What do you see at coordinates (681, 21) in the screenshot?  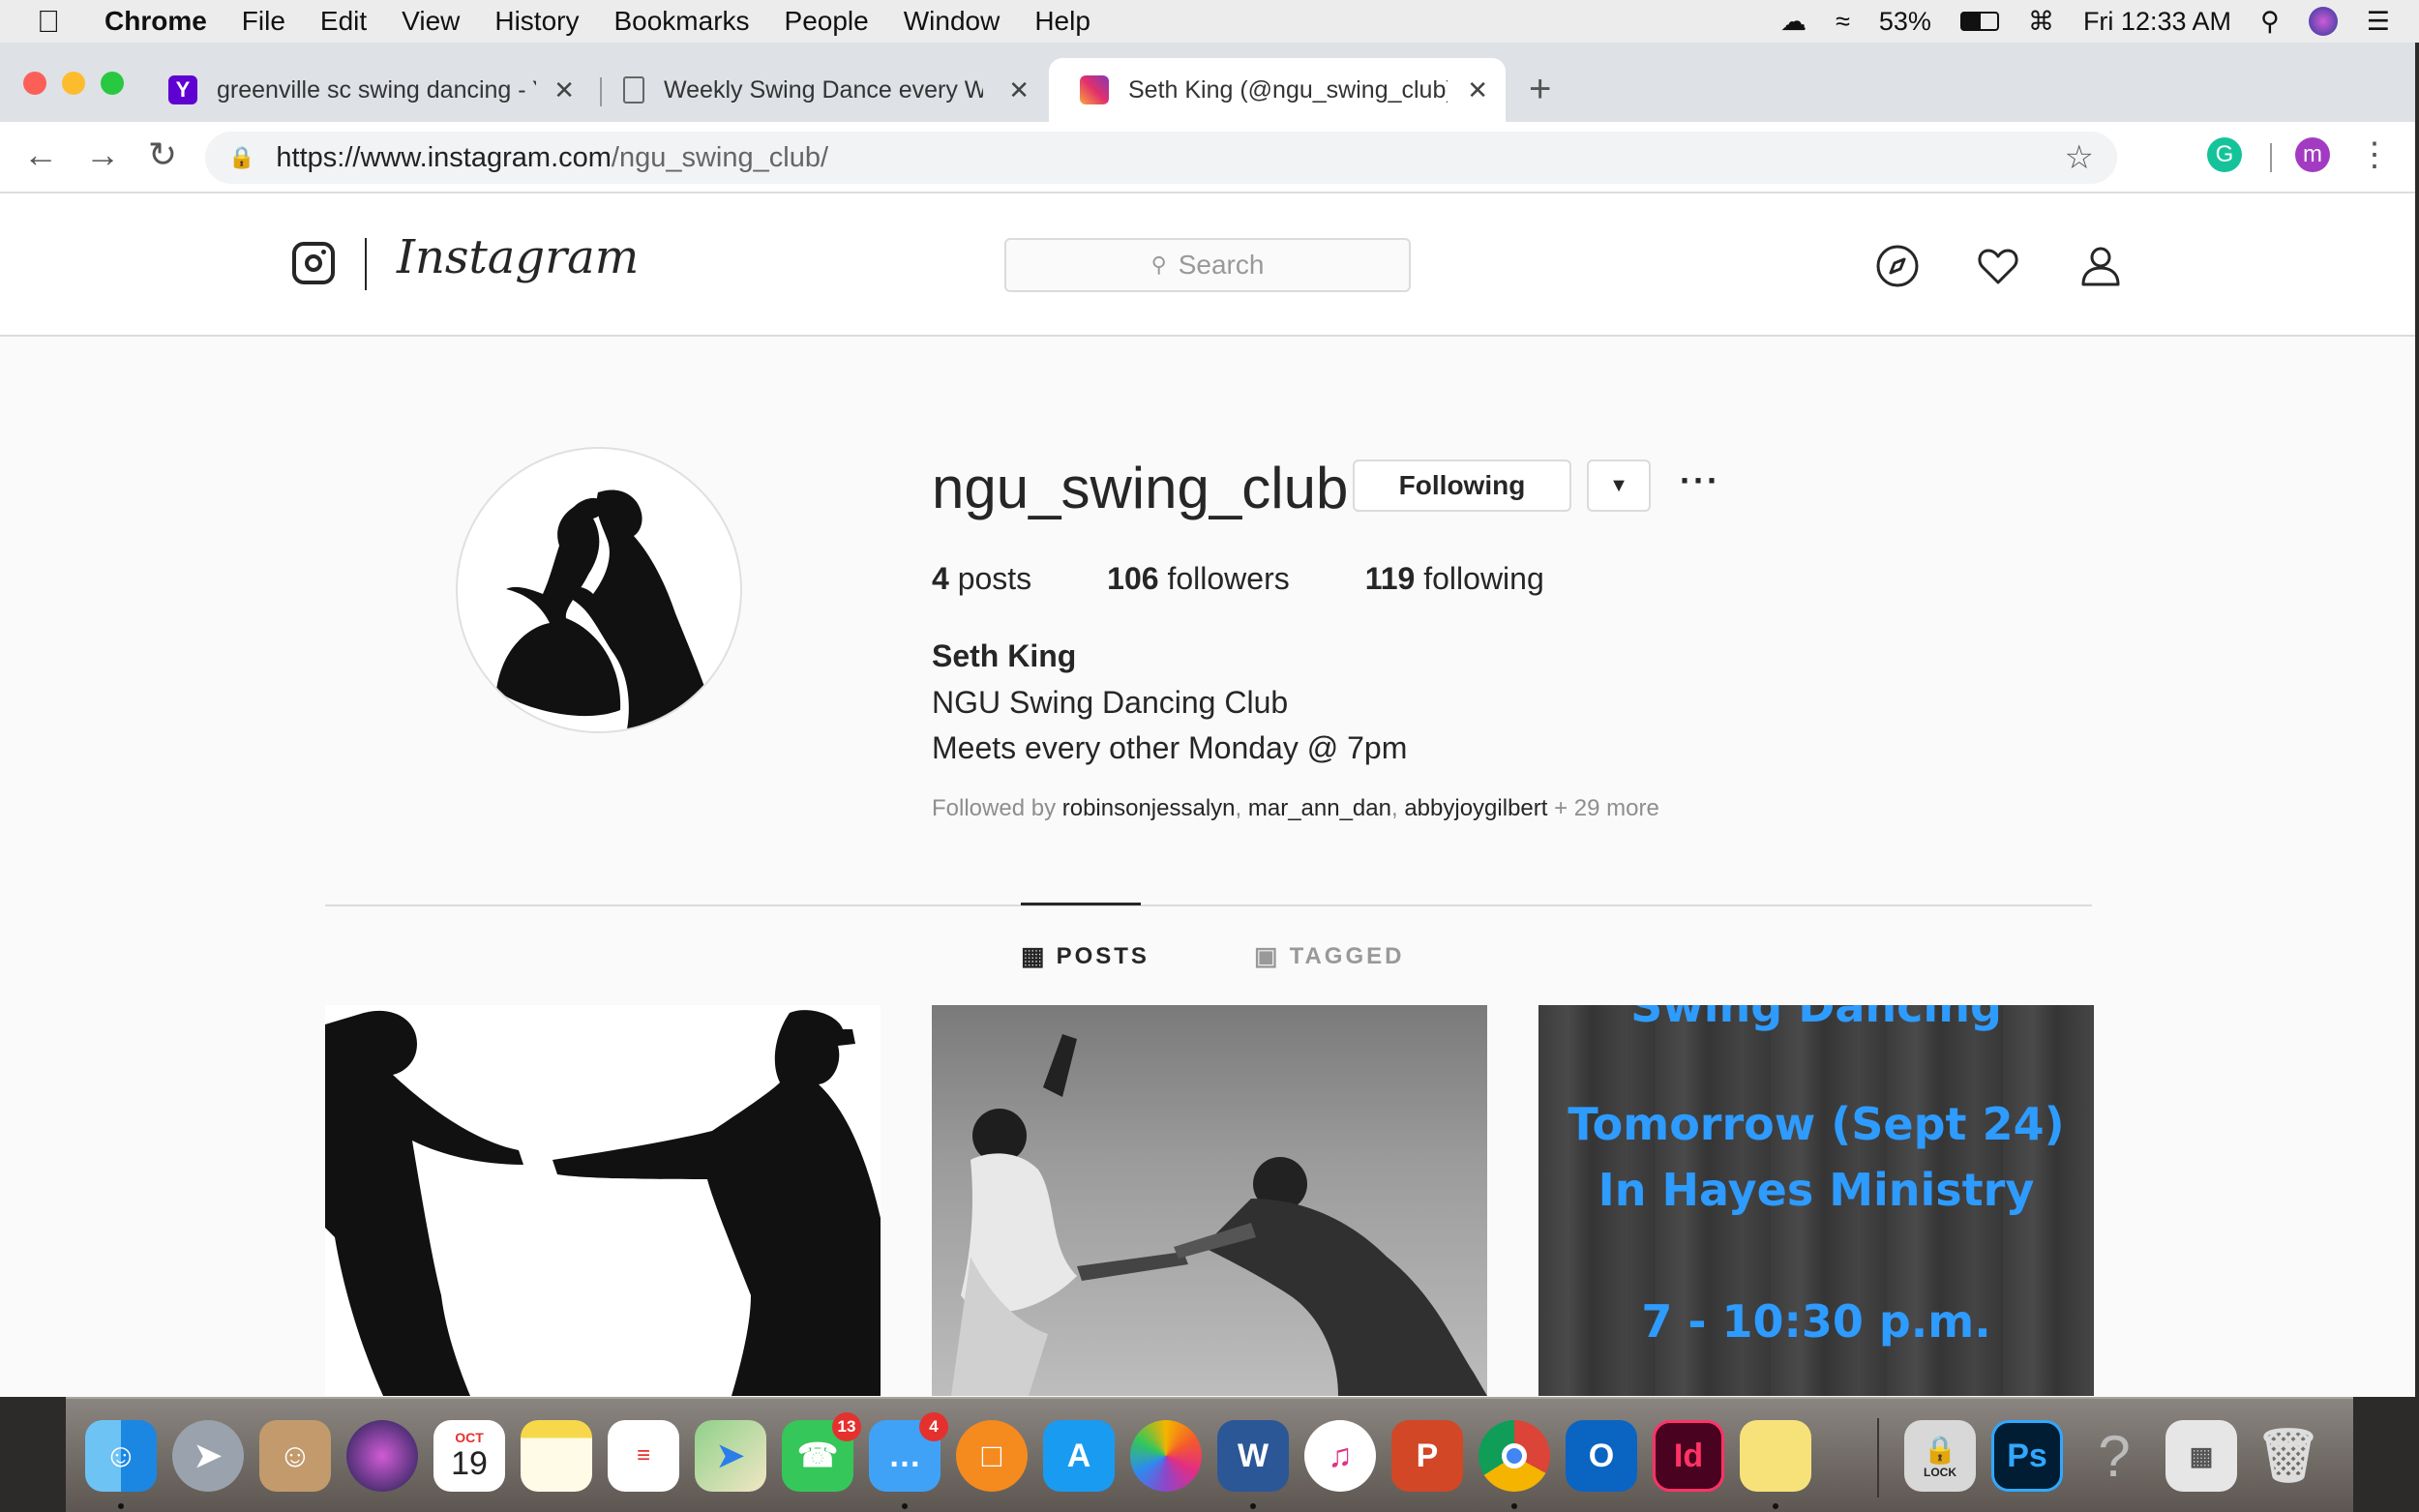 I see `menu-bookmarks: Bookmarks` at bounding box center [681, 21].